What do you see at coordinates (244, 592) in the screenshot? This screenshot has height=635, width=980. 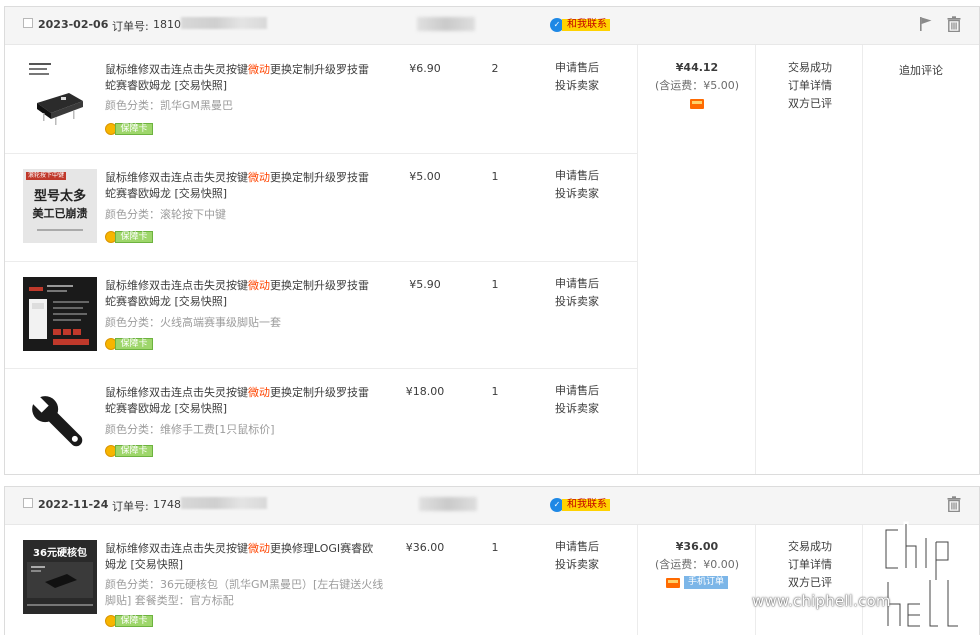 I see `product-sku: 颜色分类：36元硬核包（凯华GM黑曼巴）[左右键送火线脚贴] 套餐类型：官方标配` at bounding box center [244, 592].